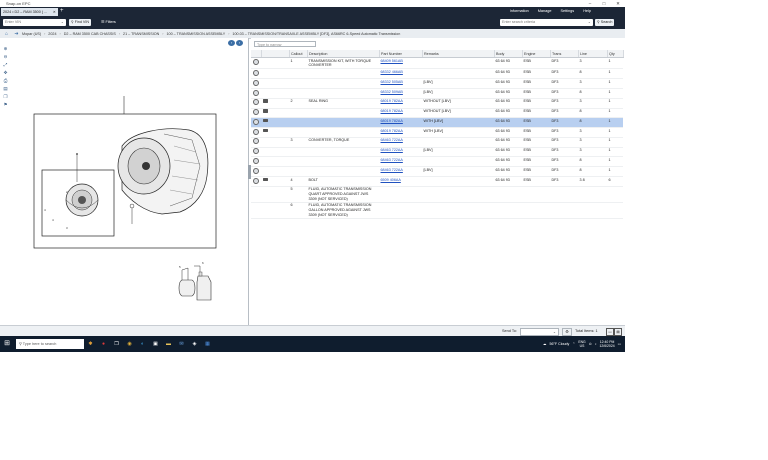  What do you see at coordinates (590, 3) in the screenshot?
I see `minimize-button: –` at bounding box center [590, 3].